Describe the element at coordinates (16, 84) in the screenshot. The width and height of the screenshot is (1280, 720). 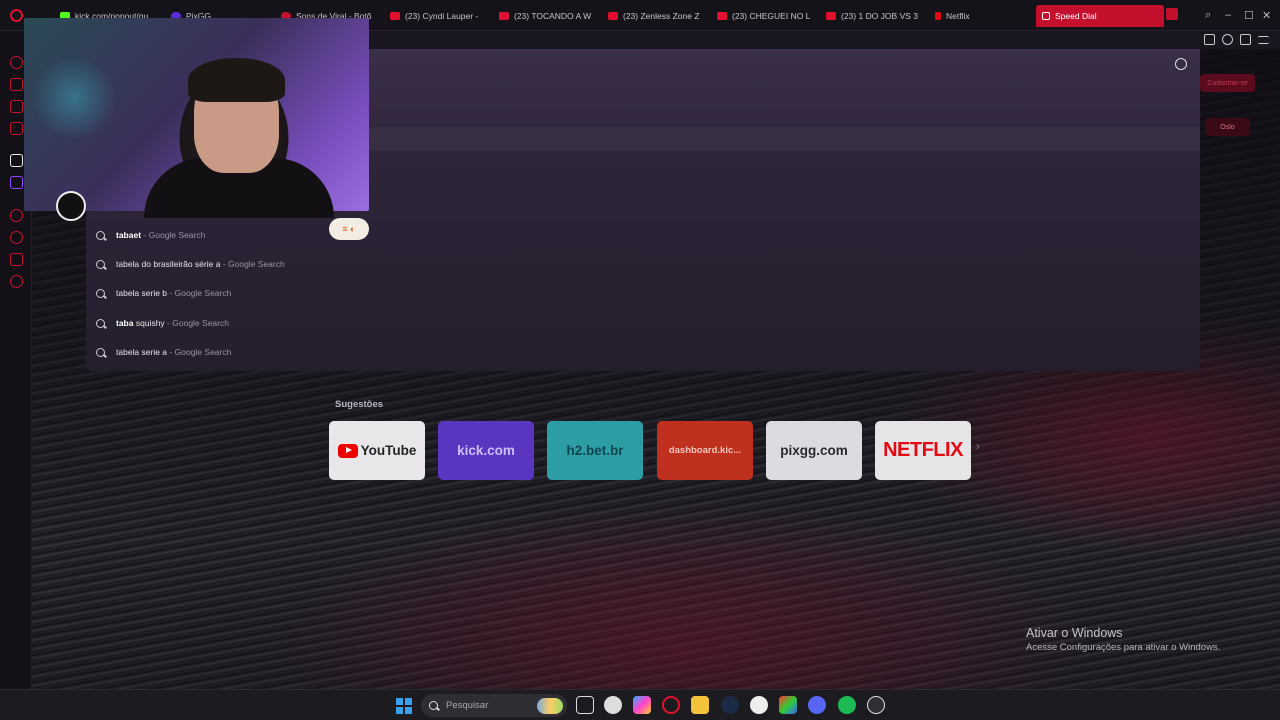
I see `shop-icon` at that location.